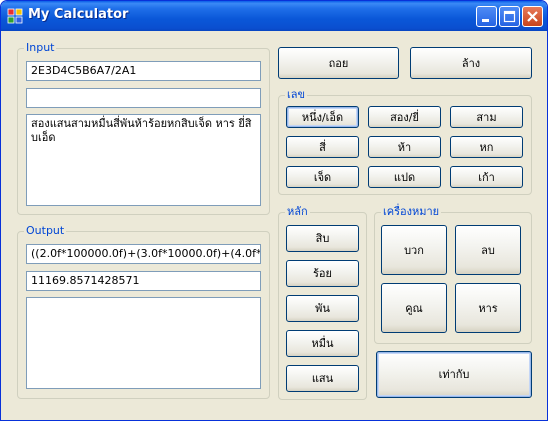 The image size is (548, 421). Describe the element at coordinates (322, 273) in the screenshot. I see `place-hundred-button: ร้อย` at that location.